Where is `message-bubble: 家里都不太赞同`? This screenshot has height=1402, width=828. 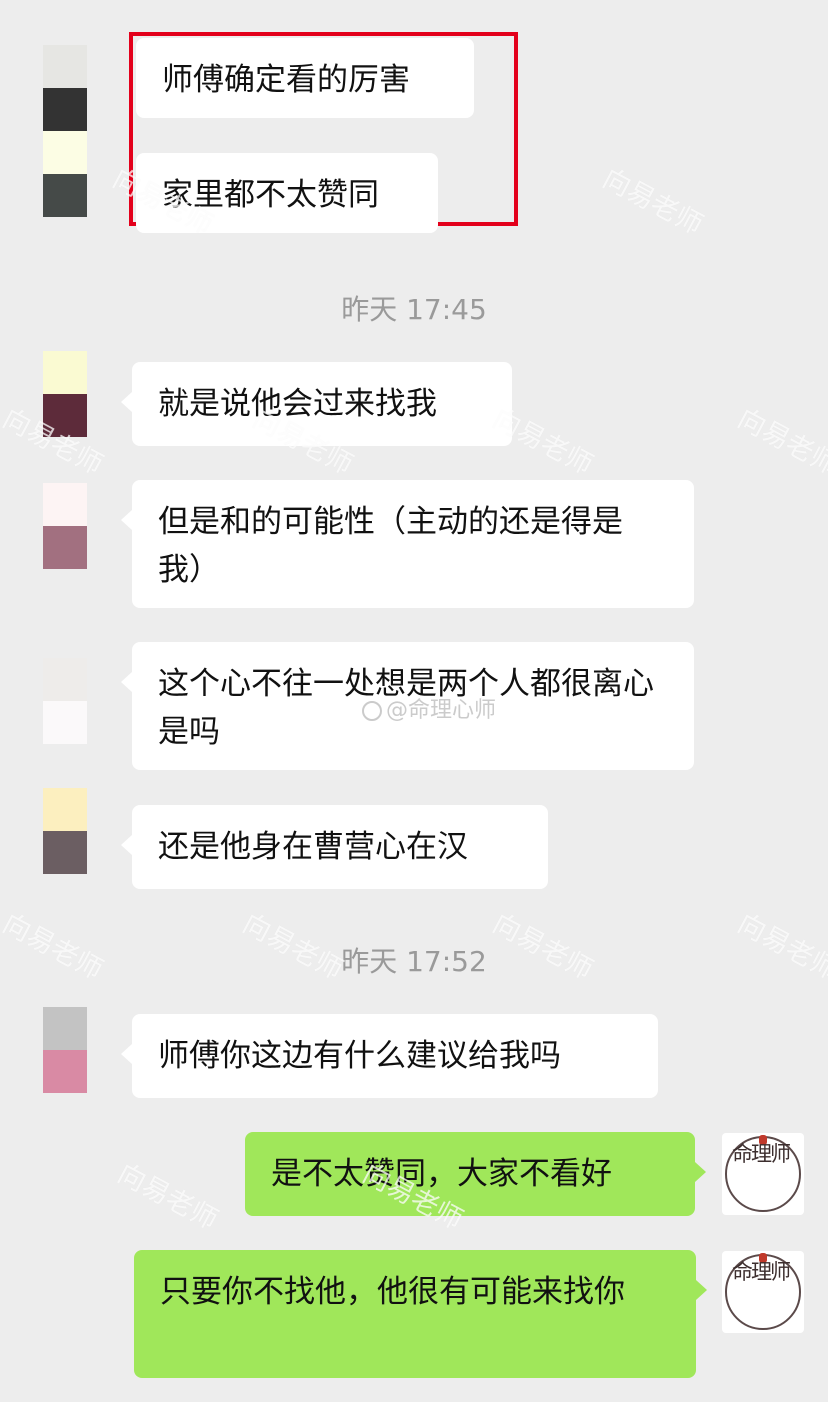
message-bubble: 家里都不太赞同 is located at coordinates (287, 193).